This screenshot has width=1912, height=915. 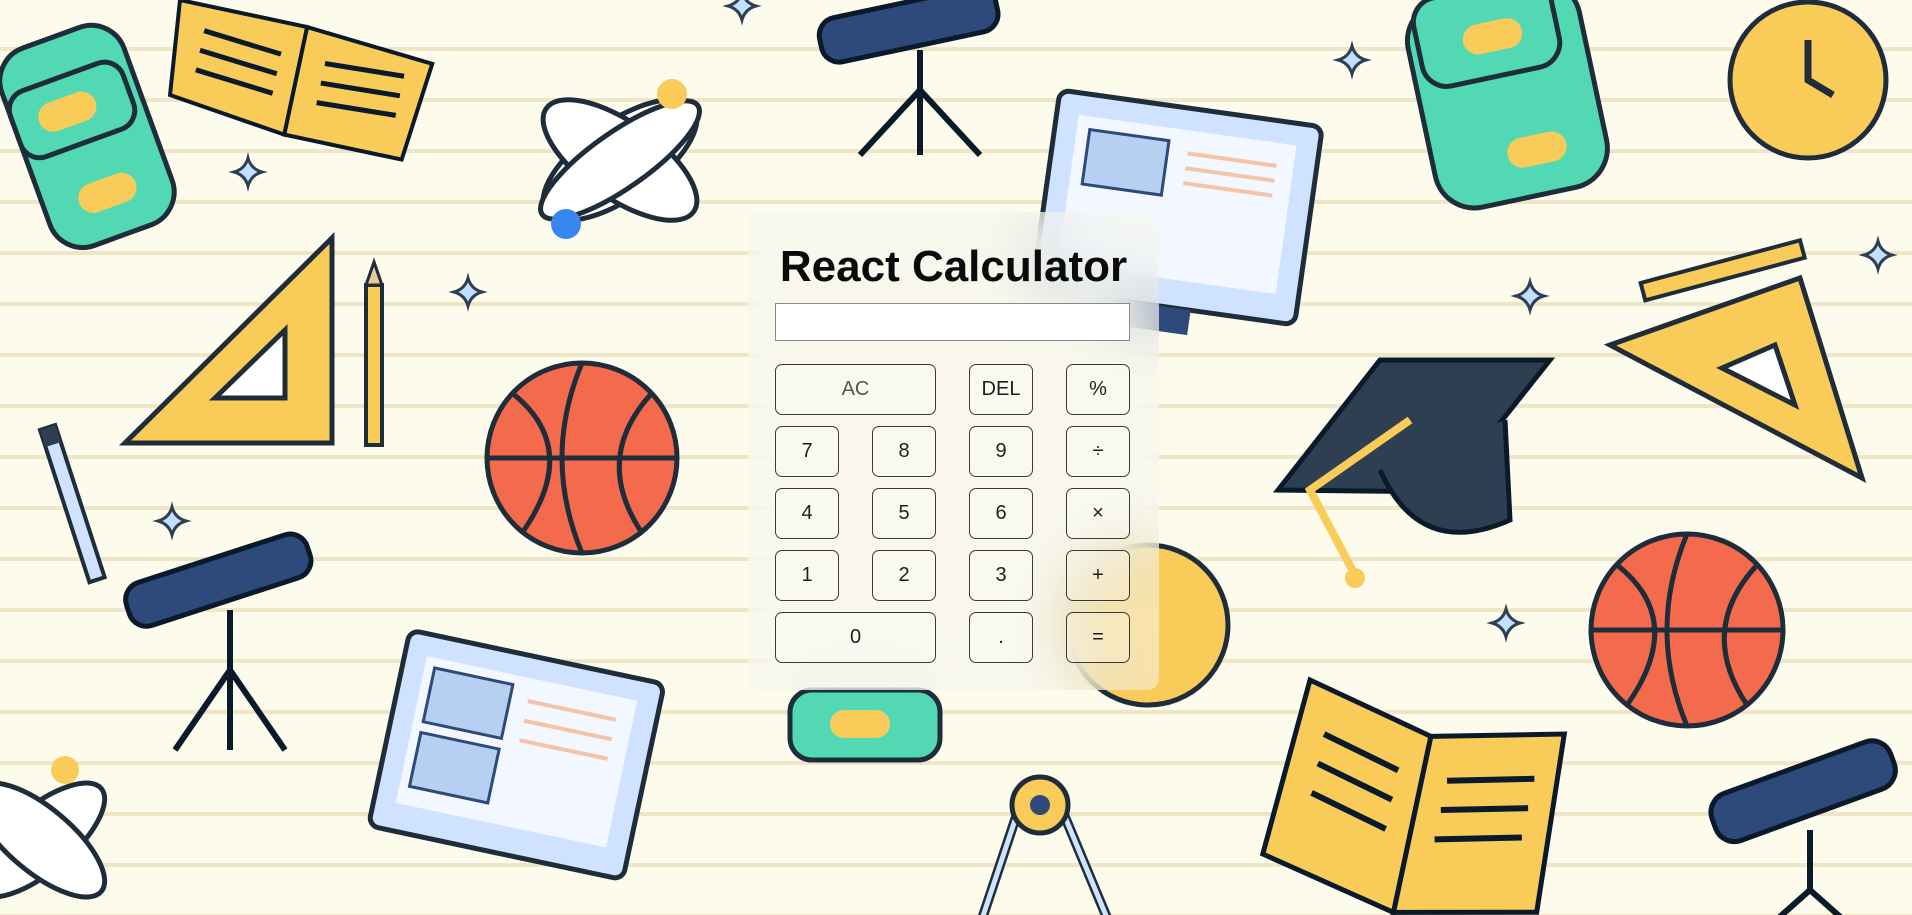 What do you see at coordinates (1414, 472) in the screenshot?
I see `graduation-cap-icon` at bounding box center [1414, 472].